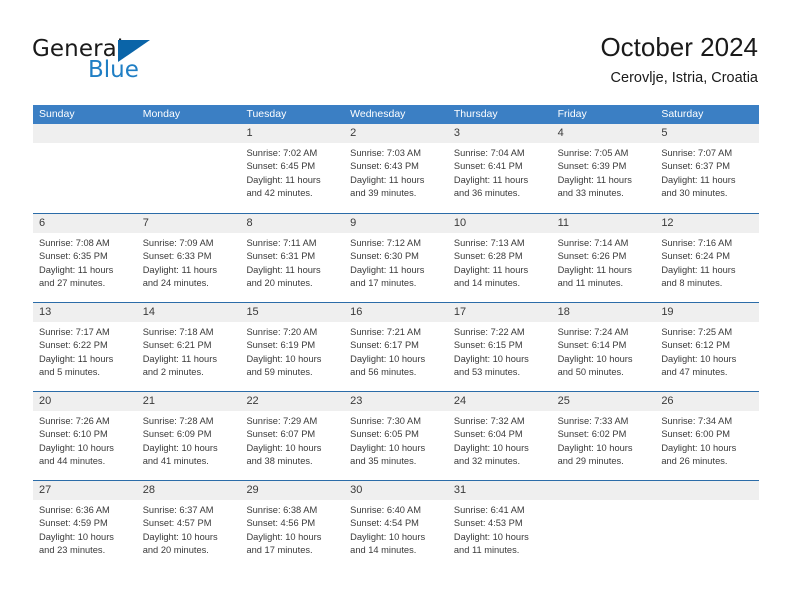 The height and width of the screenshot is (612, 792). I want to click on day-detail-line: Sunrise: 6:38 AM, so click(282, 510).